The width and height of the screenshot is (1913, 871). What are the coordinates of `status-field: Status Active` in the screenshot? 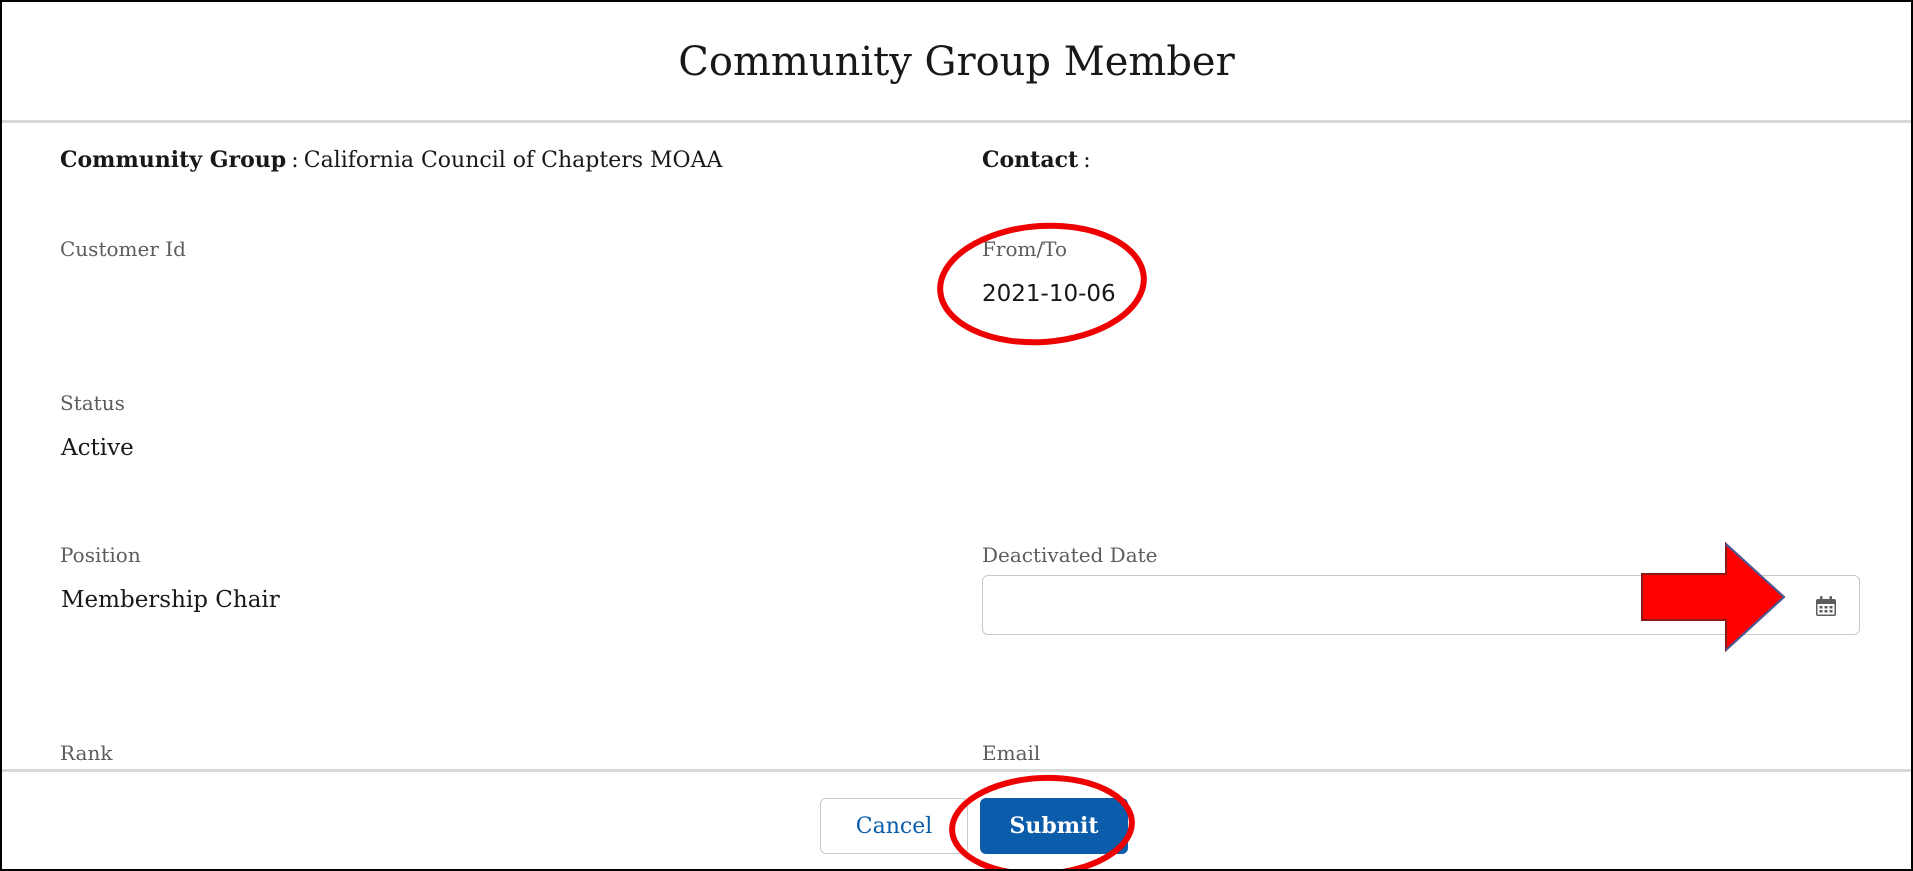 It's located at (97, 426).